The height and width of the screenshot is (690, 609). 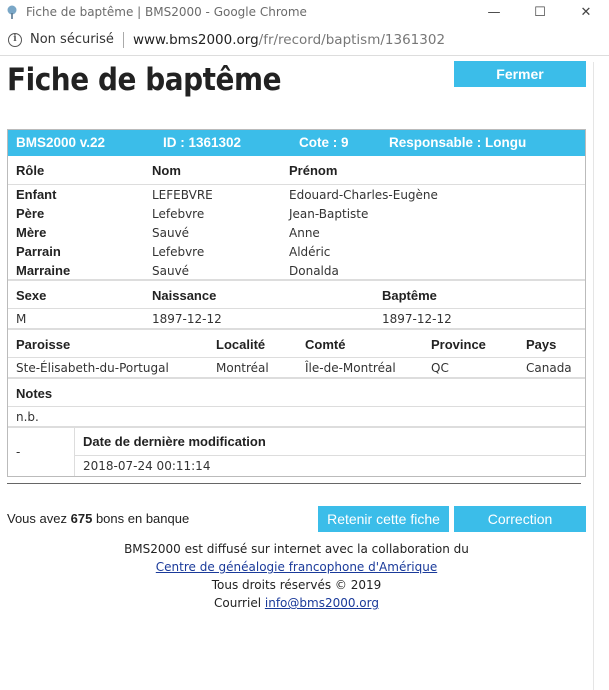 What do you see at coordinates (294, 483) in the screenshot?
I see `content-divider` at bounding box center [294, 483].